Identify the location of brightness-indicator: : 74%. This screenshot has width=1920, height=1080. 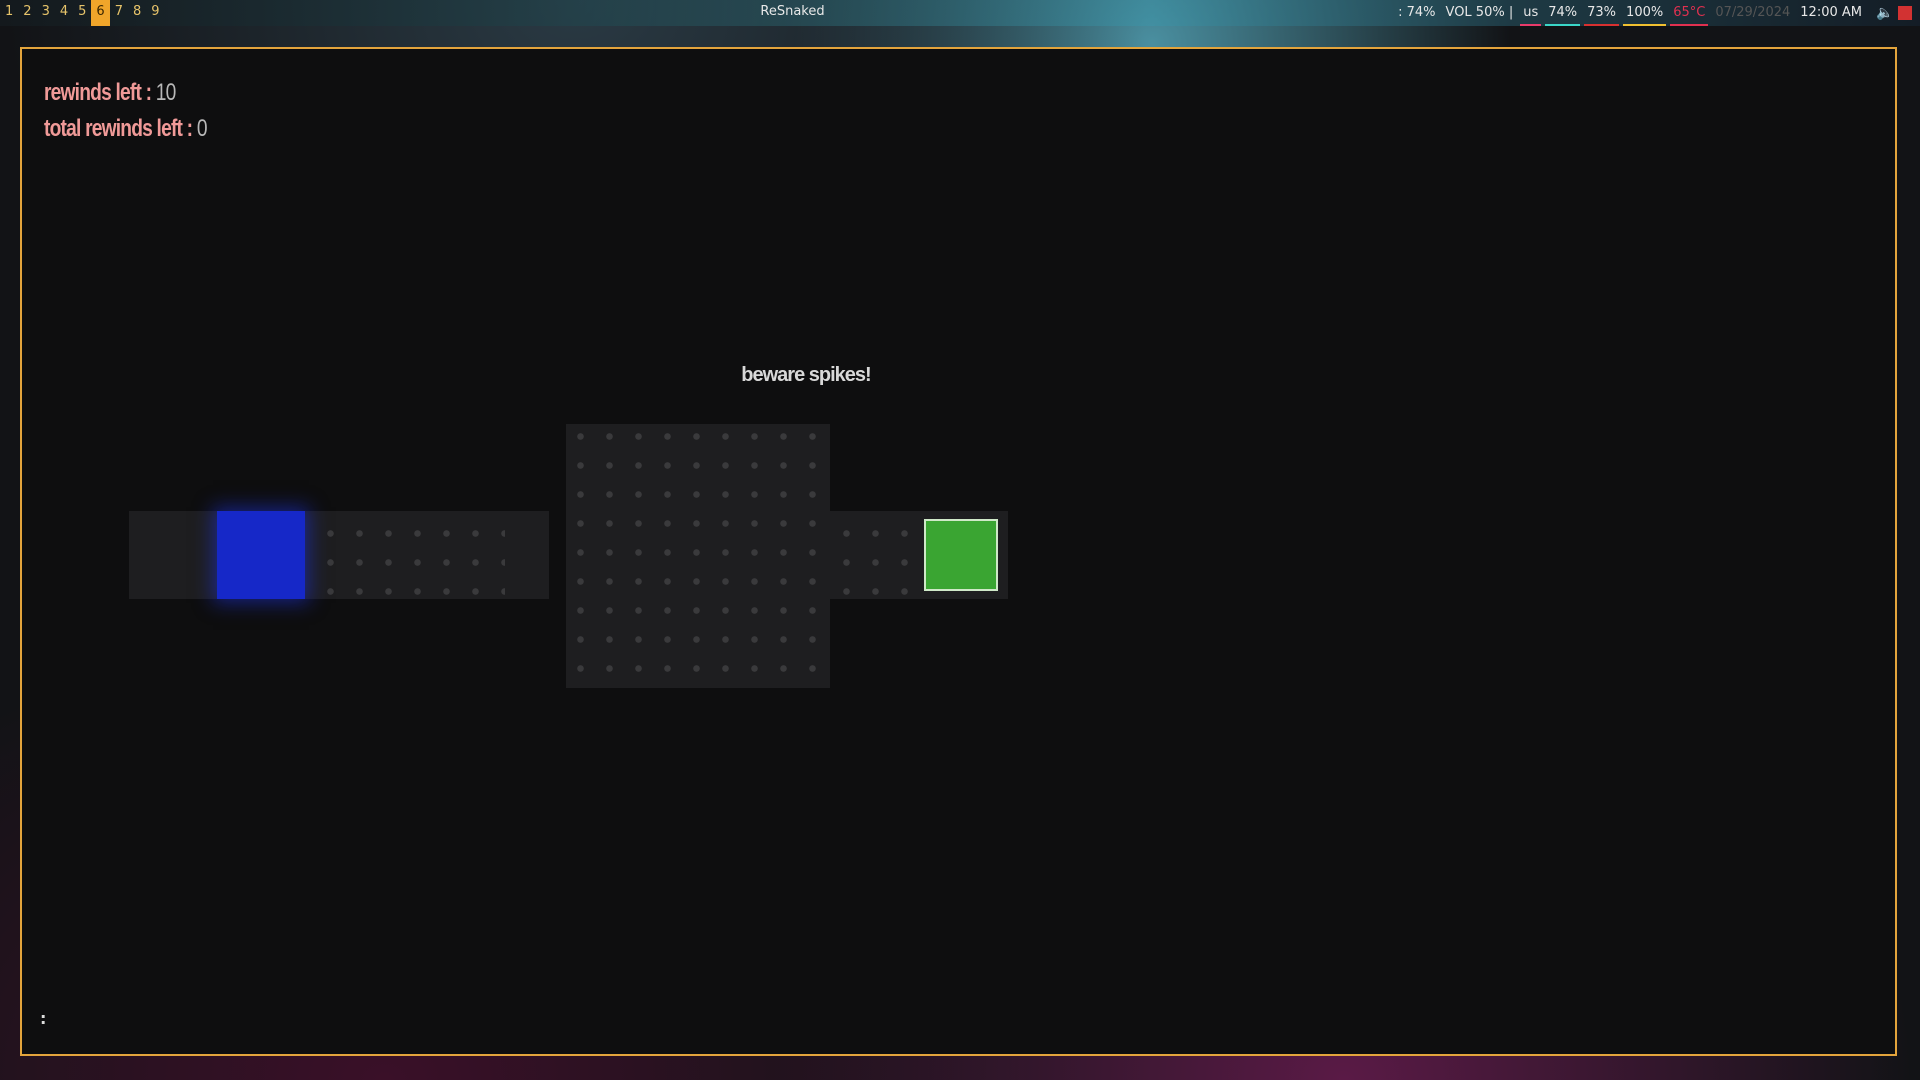
(1417, 12).